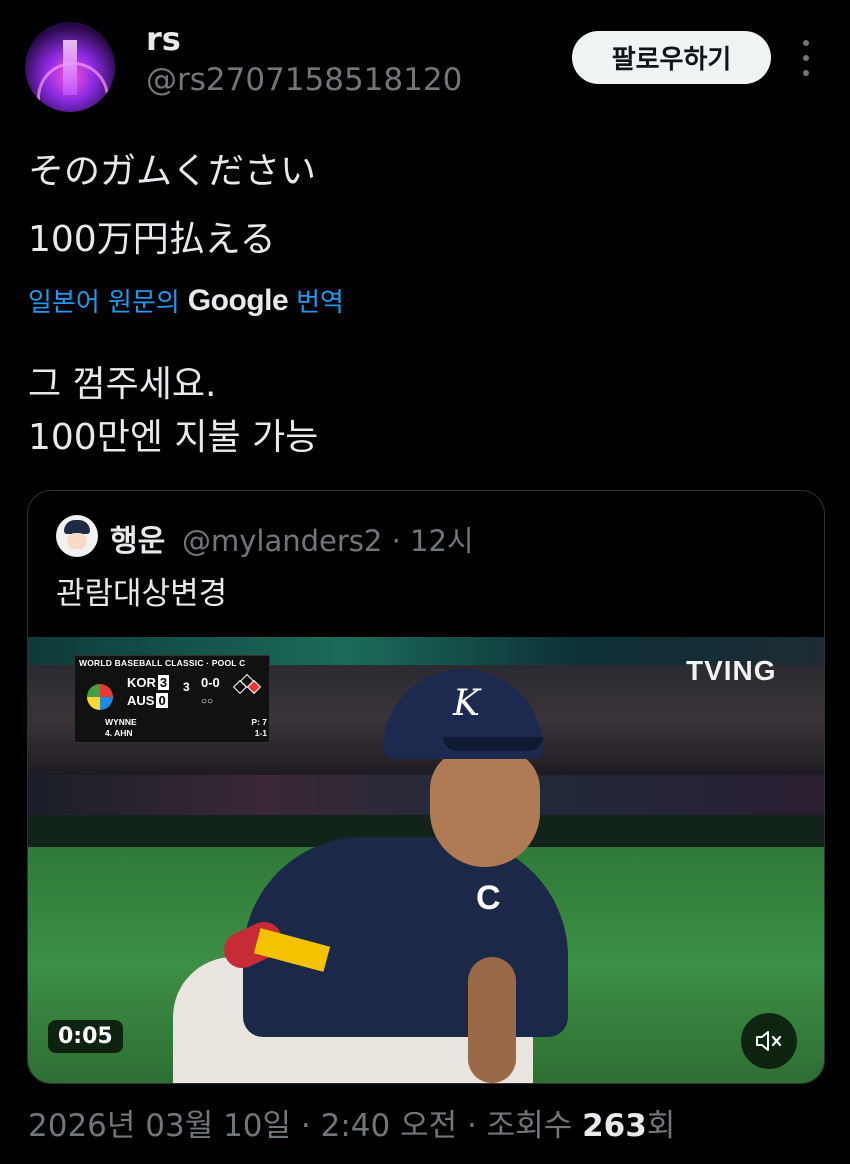 Image resolution: width=850 pixels, height=1164 pixels. What do you see at coordinates (488, 898) in the screenshot?
I see `captain-mark: C` at bounding box center [488, 898].